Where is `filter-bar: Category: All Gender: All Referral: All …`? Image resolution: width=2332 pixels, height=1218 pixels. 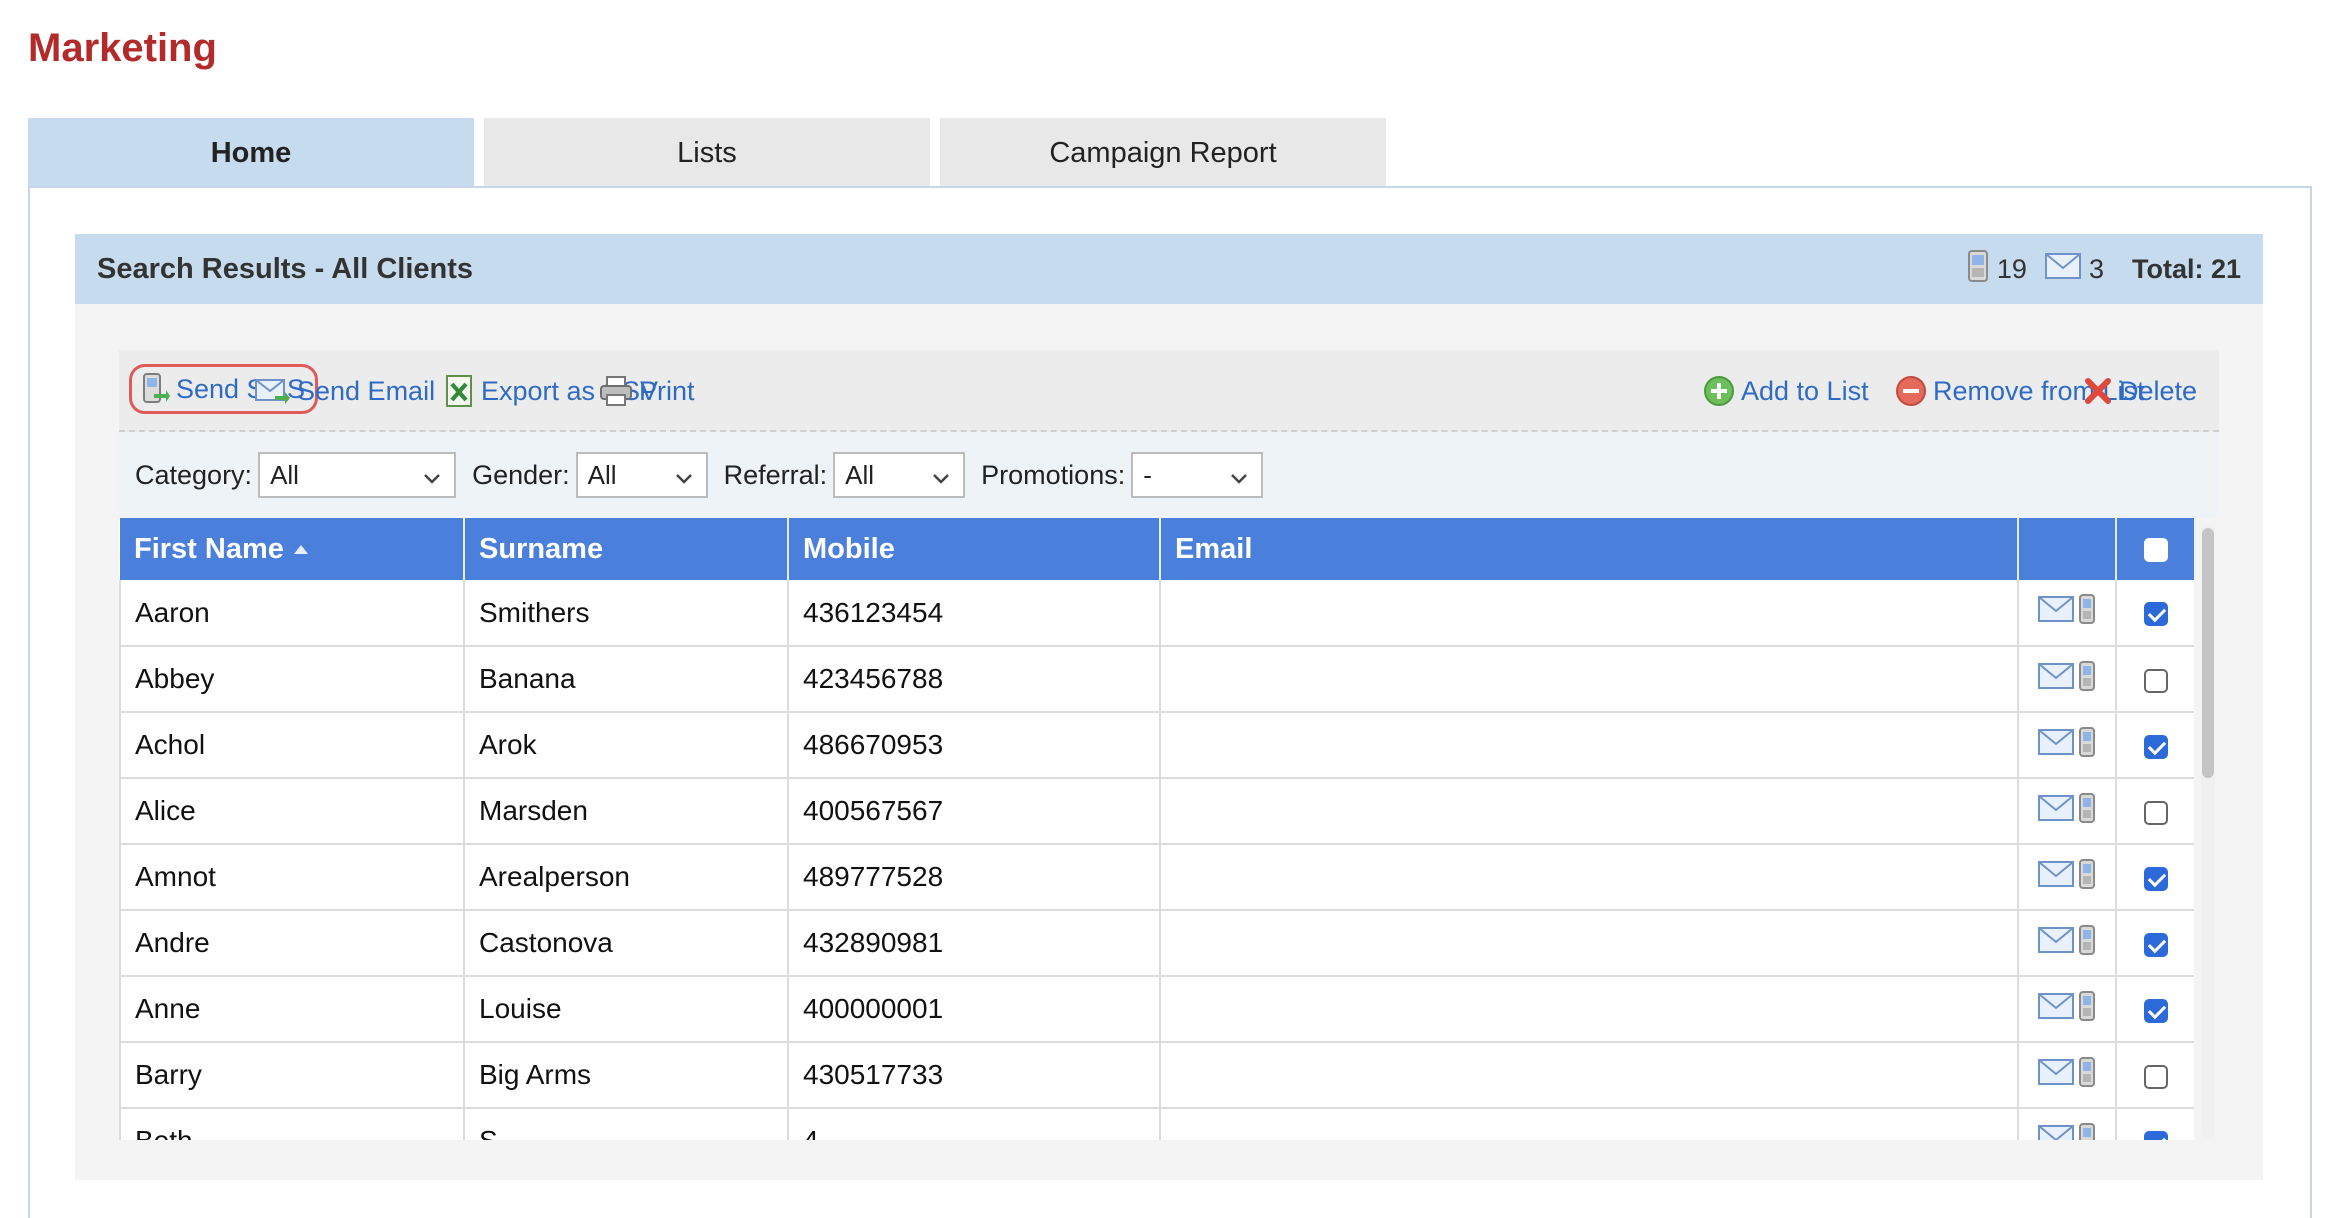
filter-bar: Category: All Gender: All Referral: All … is located at coordinates (1169, 475).